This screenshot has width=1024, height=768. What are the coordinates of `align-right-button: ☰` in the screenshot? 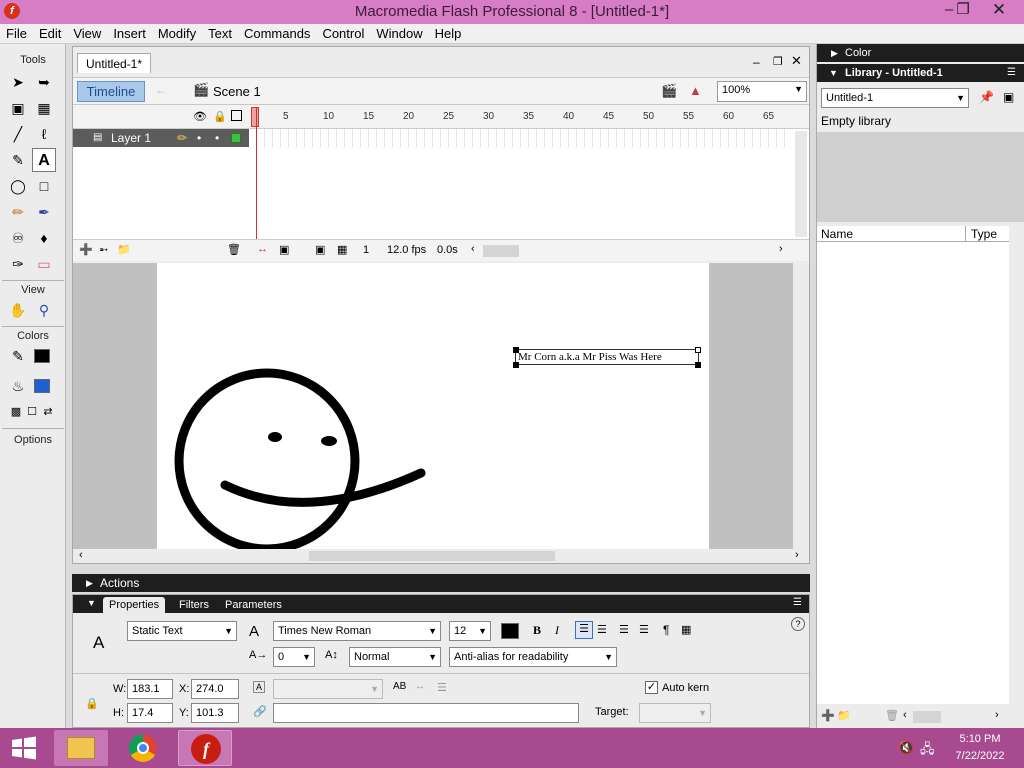 It's located at (624, 629).